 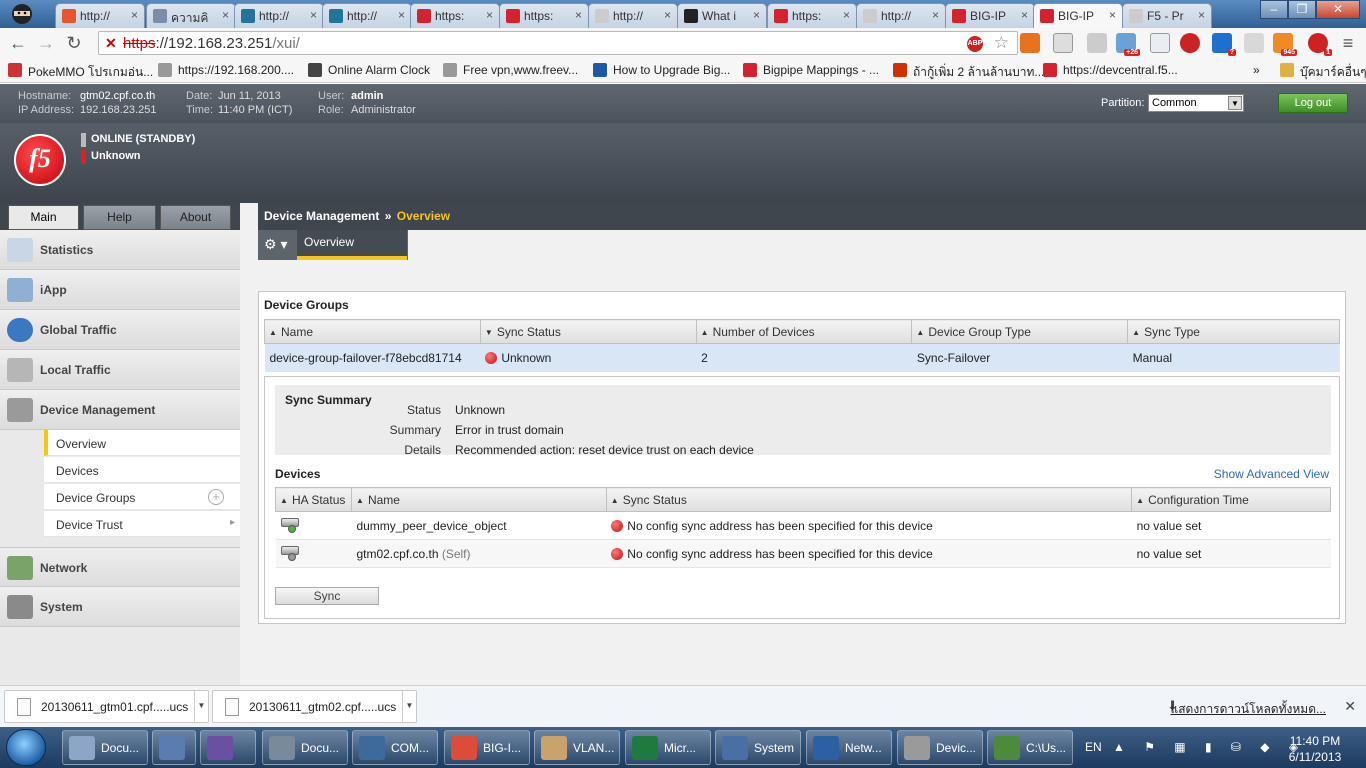 What do you see at coordinates (313, 499) in the screenshot?
I see `column-header-ha-status: ▲ HA Status` at bounding box center [313, 499].